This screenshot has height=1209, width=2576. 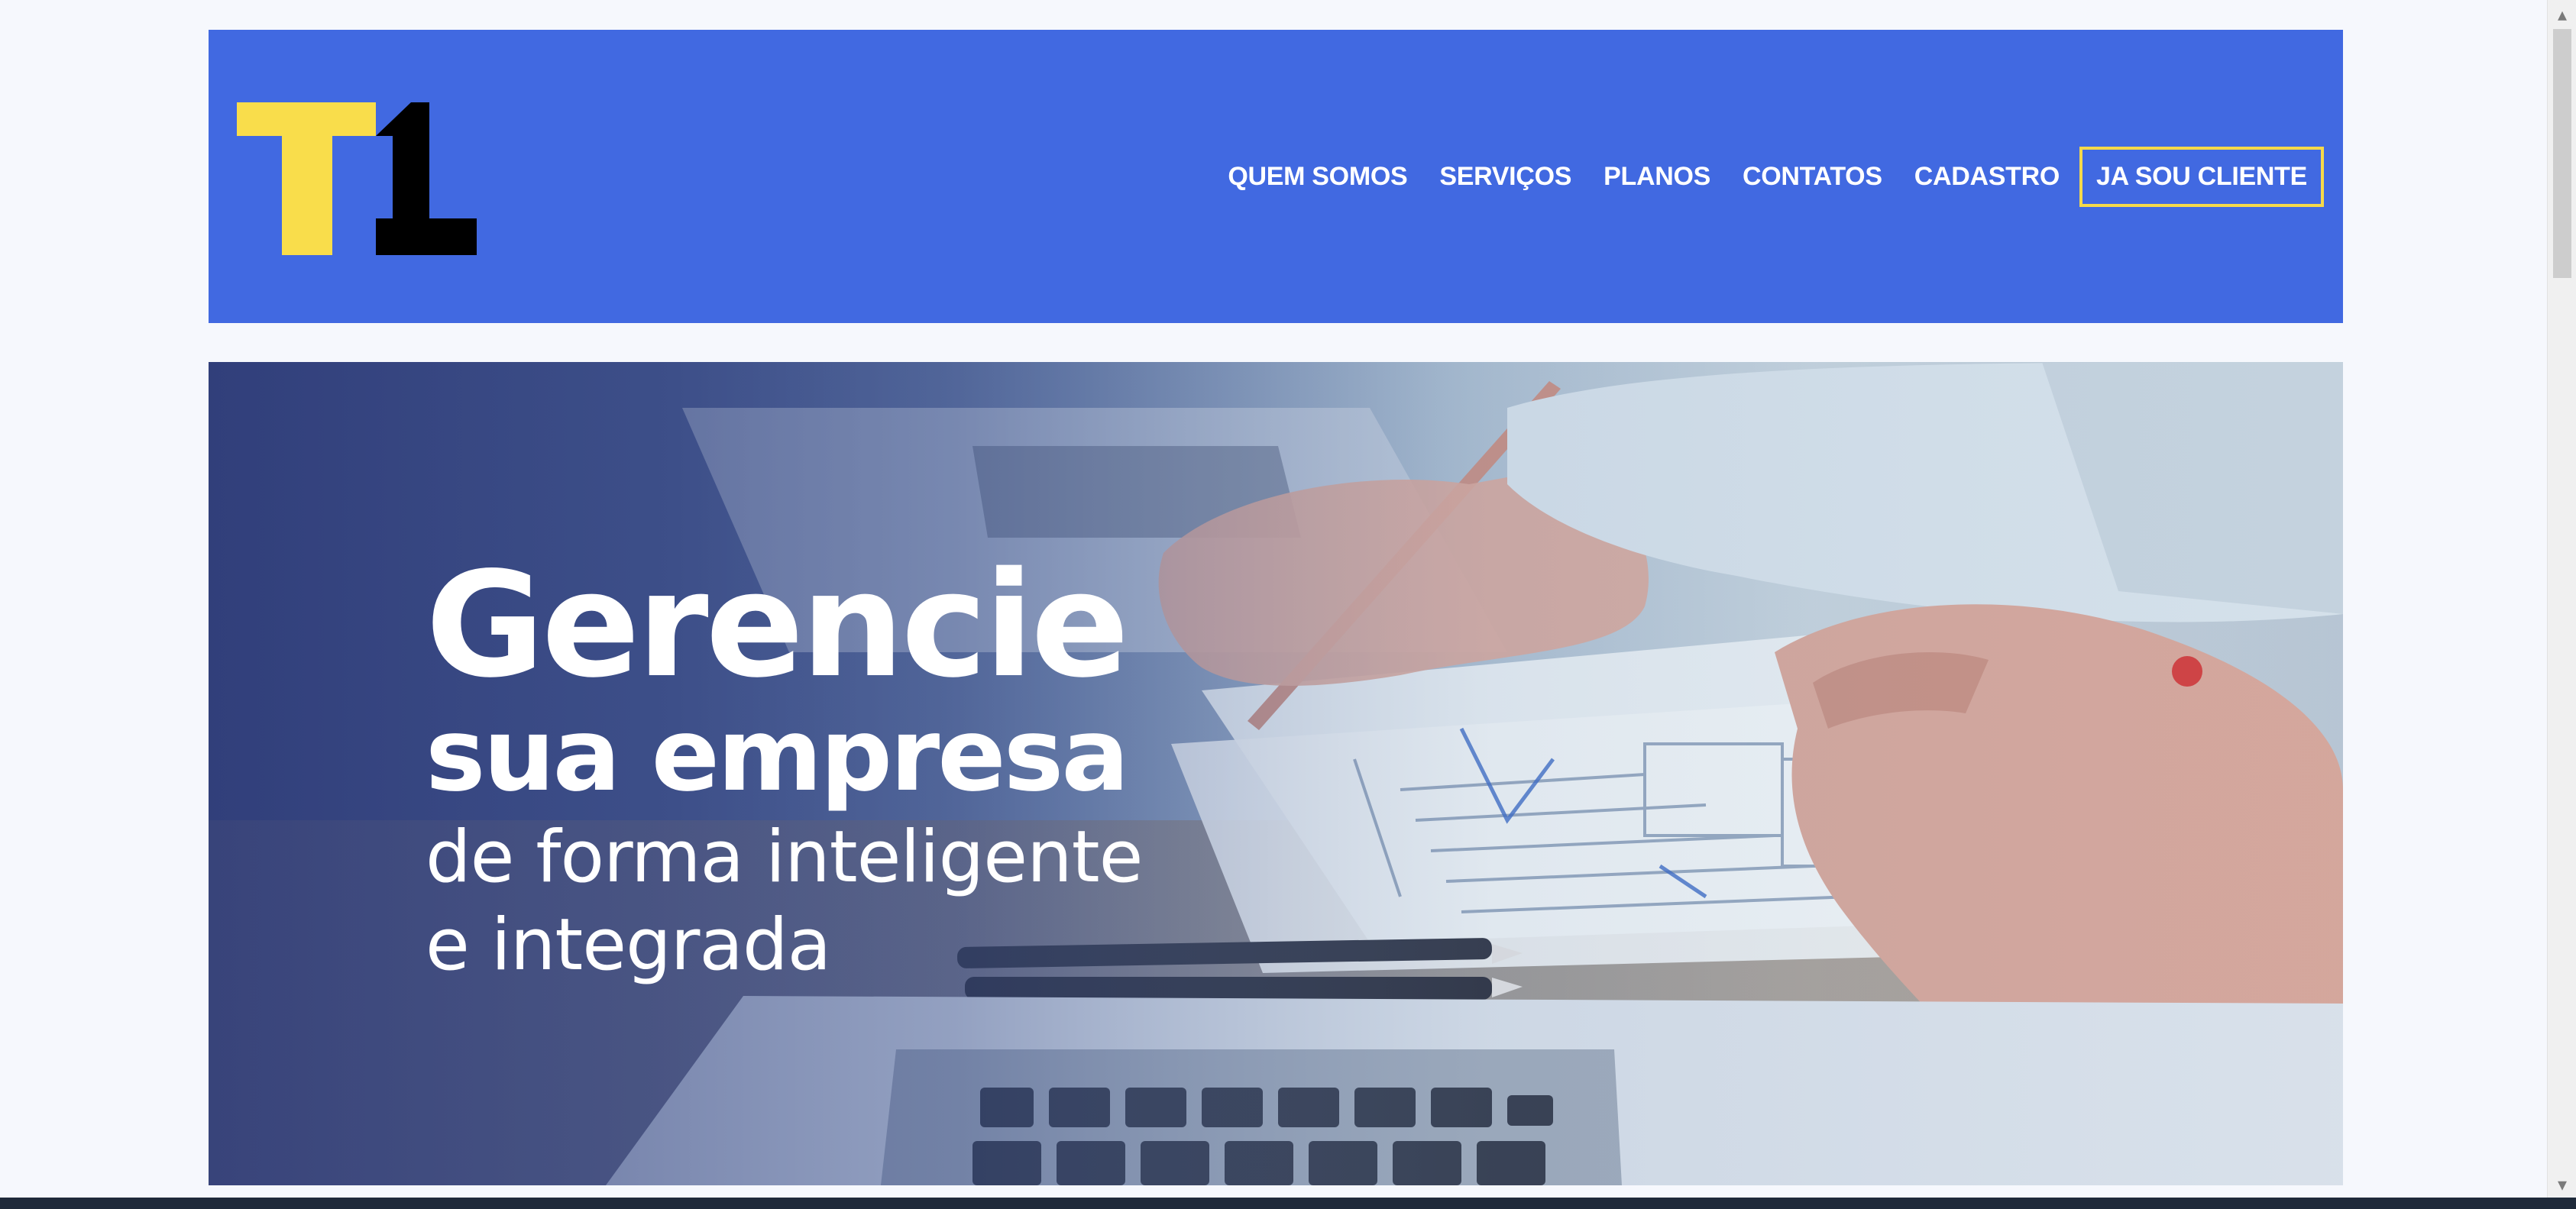 What do you see at coordinates (1657, 177) in the screenshot?
I see `nav-planos: PLANOS` at bounding box center [1657, 177].